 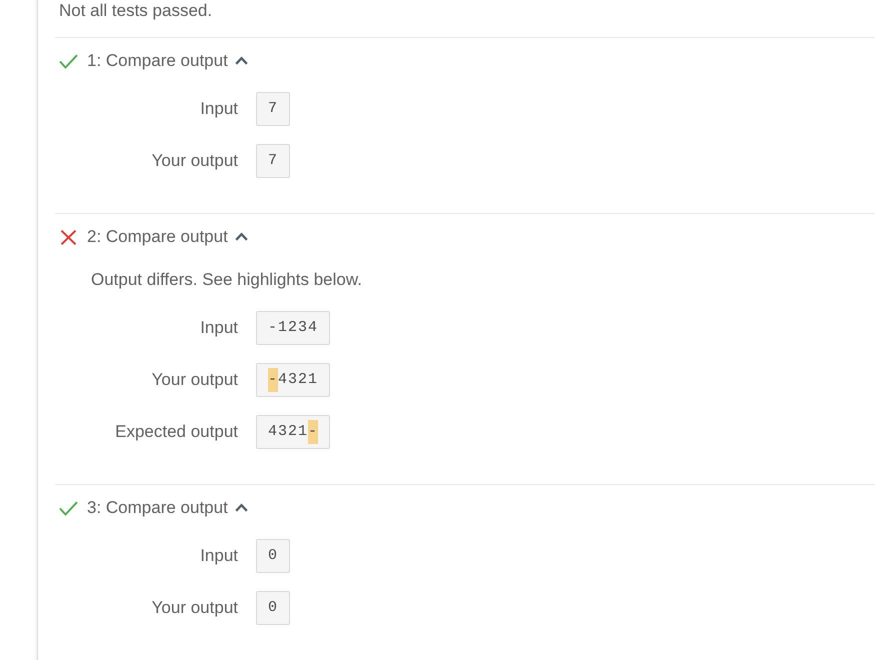 What do you see at coordinates (167, 508) in the screenshot?
I see `section-toggle: 3: Compare output` at bounding box center [167, 508].